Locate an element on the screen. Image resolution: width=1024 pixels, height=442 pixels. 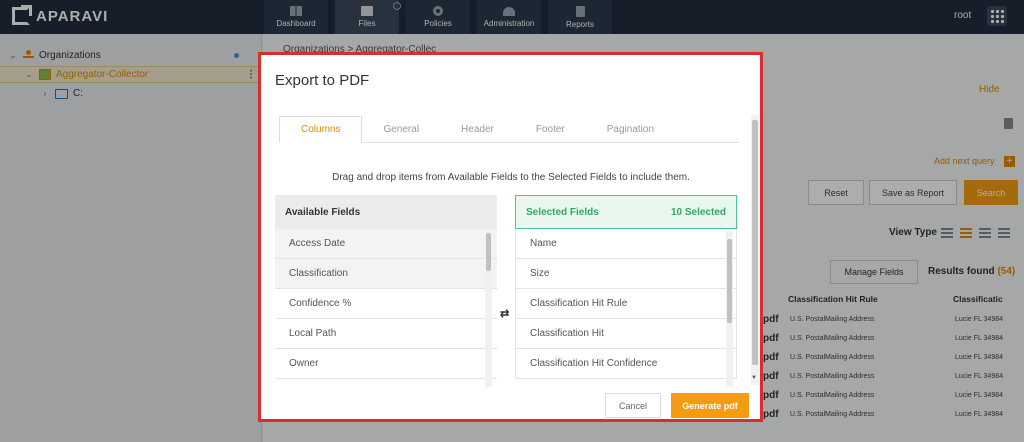
tab-header: Header is located at coordinates (477, 129).